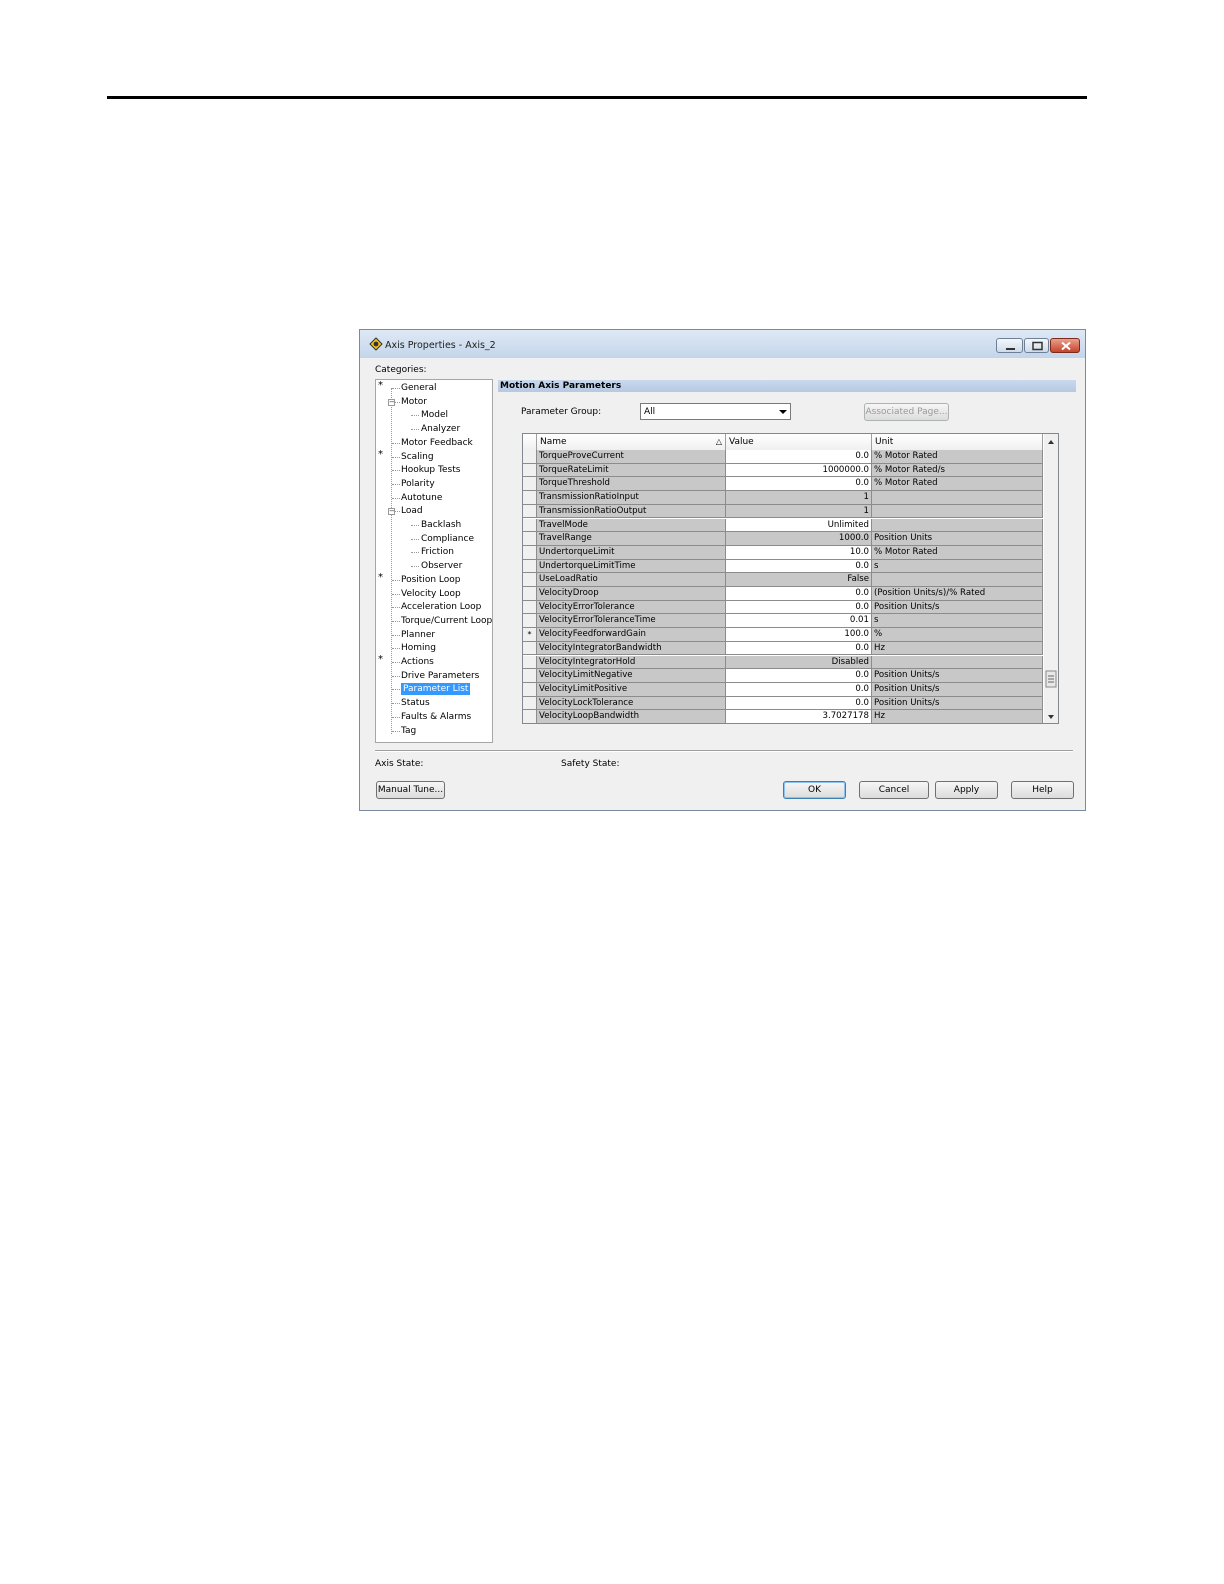 This screenshot has width=1224, height=1584. I want to click on tree-item-velocity-loop: Velocity Loop, so click(431, 594).